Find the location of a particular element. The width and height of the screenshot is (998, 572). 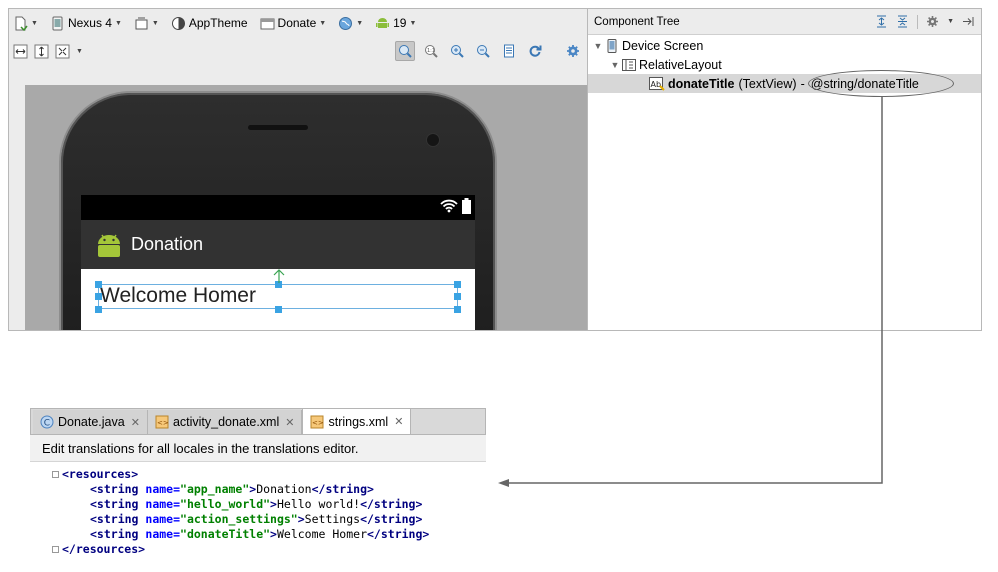

theme-selector: AppTheme is located at coordinates (209, 23).